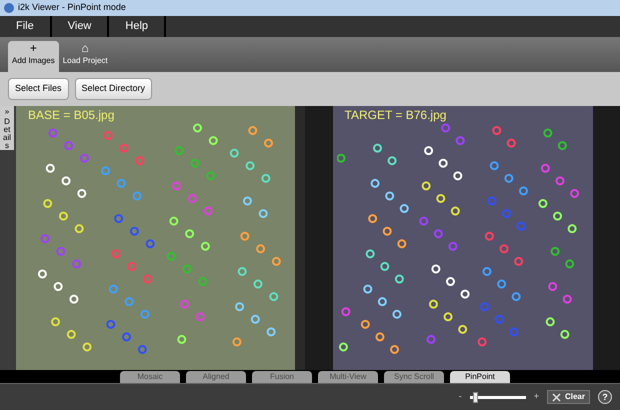  What do you see at coordinates (38, 89) in the screenshot?
I see `select-button: Select Files` at bounding box center [38, 89].